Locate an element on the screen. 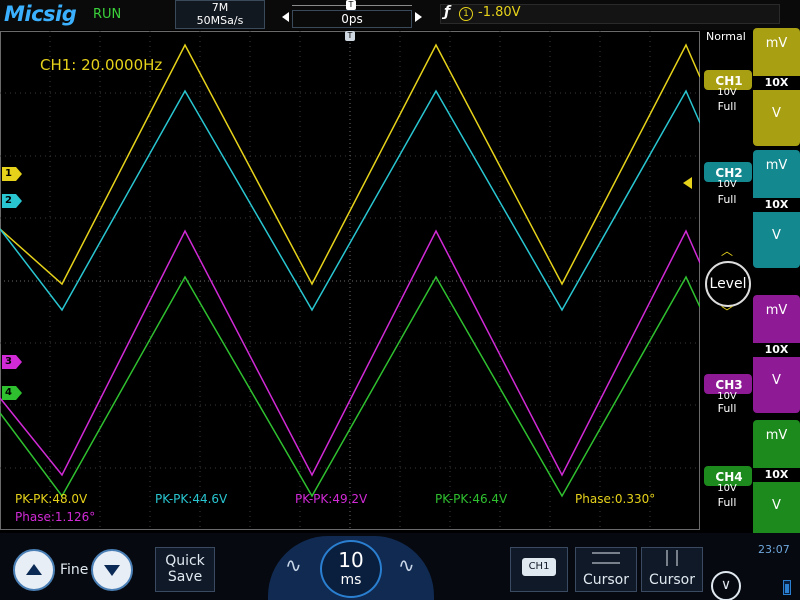 This screenshot has height=600, width=800. cursor-label-2: Cursor is located at coordinates (672, 580).